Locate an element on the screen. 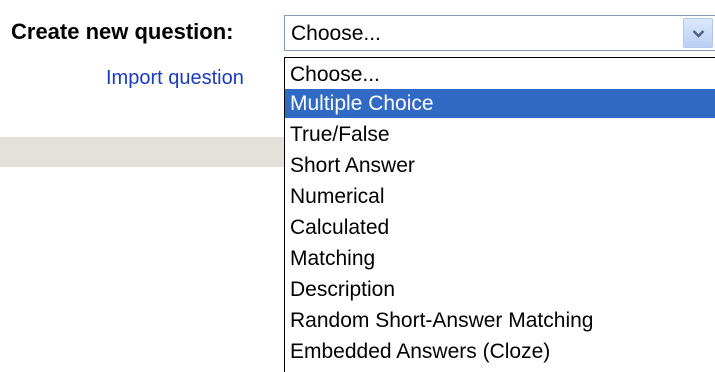 This screenshot has width=715, height=372. create-new-question-label: Create new question: is located at coordinates (122, 31).